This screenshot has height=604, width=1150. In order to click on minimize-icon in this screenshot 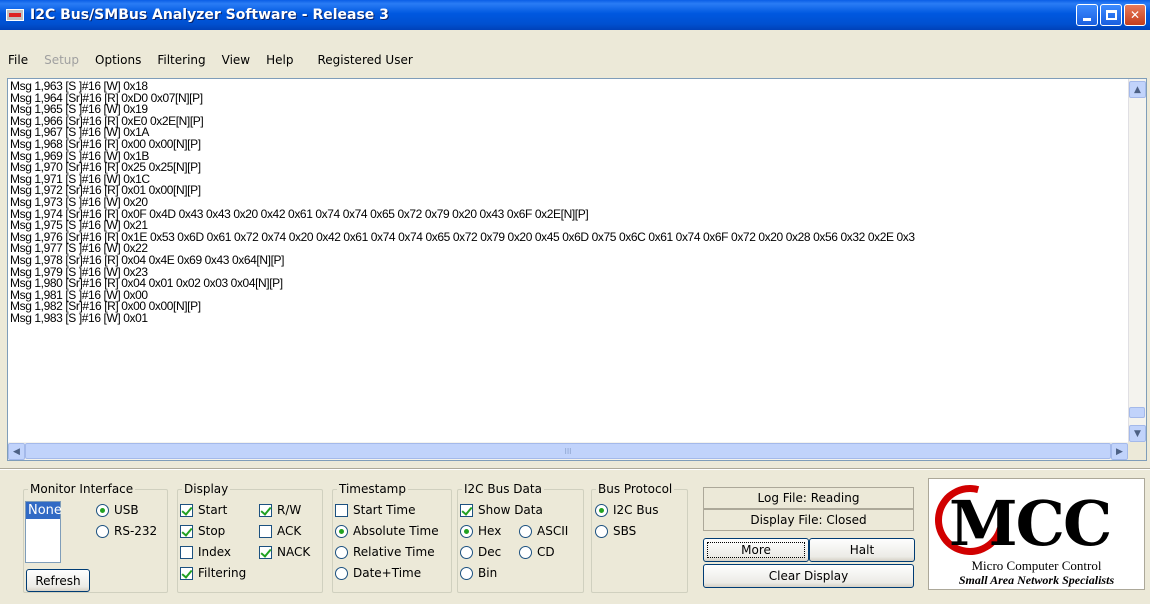, I will do `click(1087, 19)`.